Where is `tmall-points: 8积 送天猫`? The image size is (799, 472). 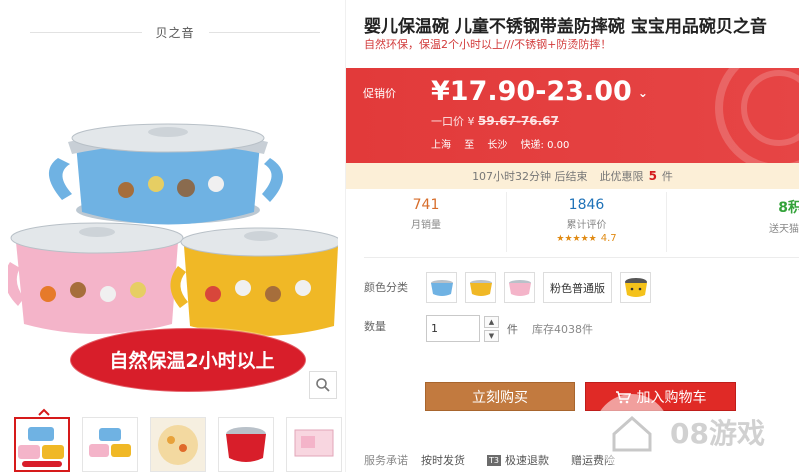
tmall-points: 8积 送天猫 is located at coordinates (732, 222).